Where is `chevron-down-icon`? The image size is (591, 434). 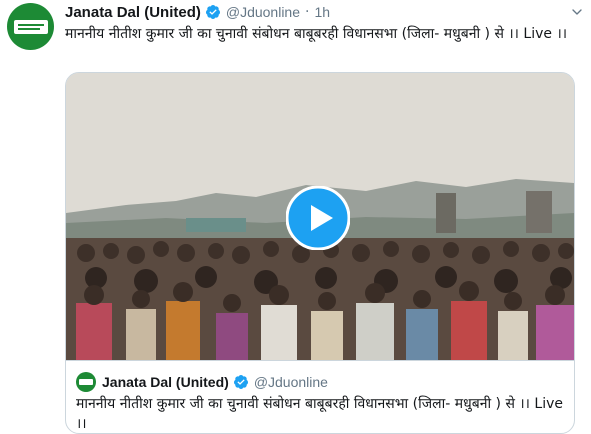
chevron-down-icon is located at coordinates (577, 12).